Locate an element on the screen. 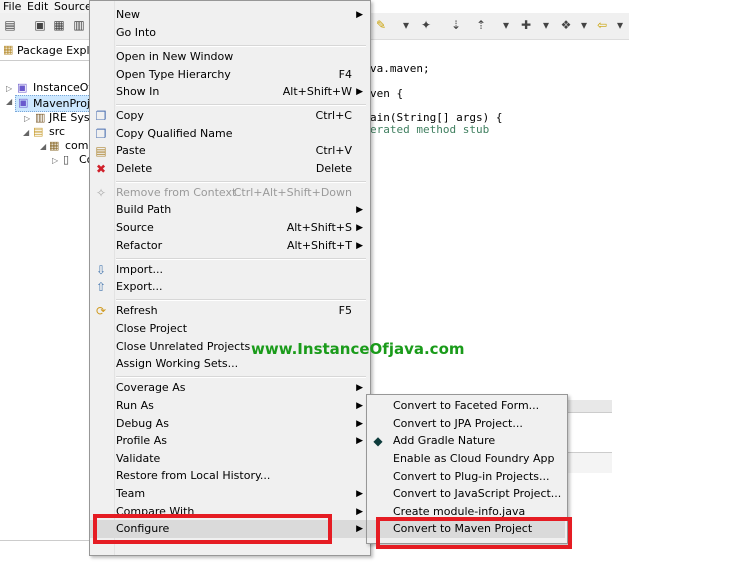 The width and height of the screenshot is (742, 574). menu-separator is located at coordinates (241, 377).